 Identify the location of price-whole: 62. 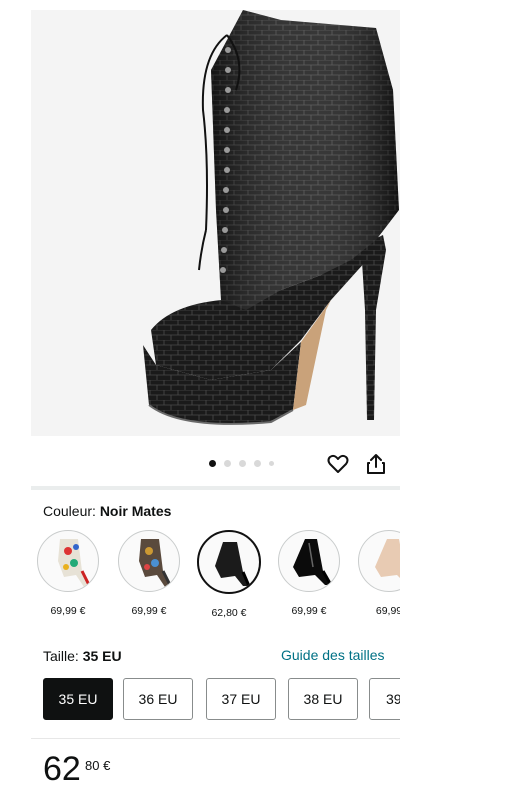
(62, 769).